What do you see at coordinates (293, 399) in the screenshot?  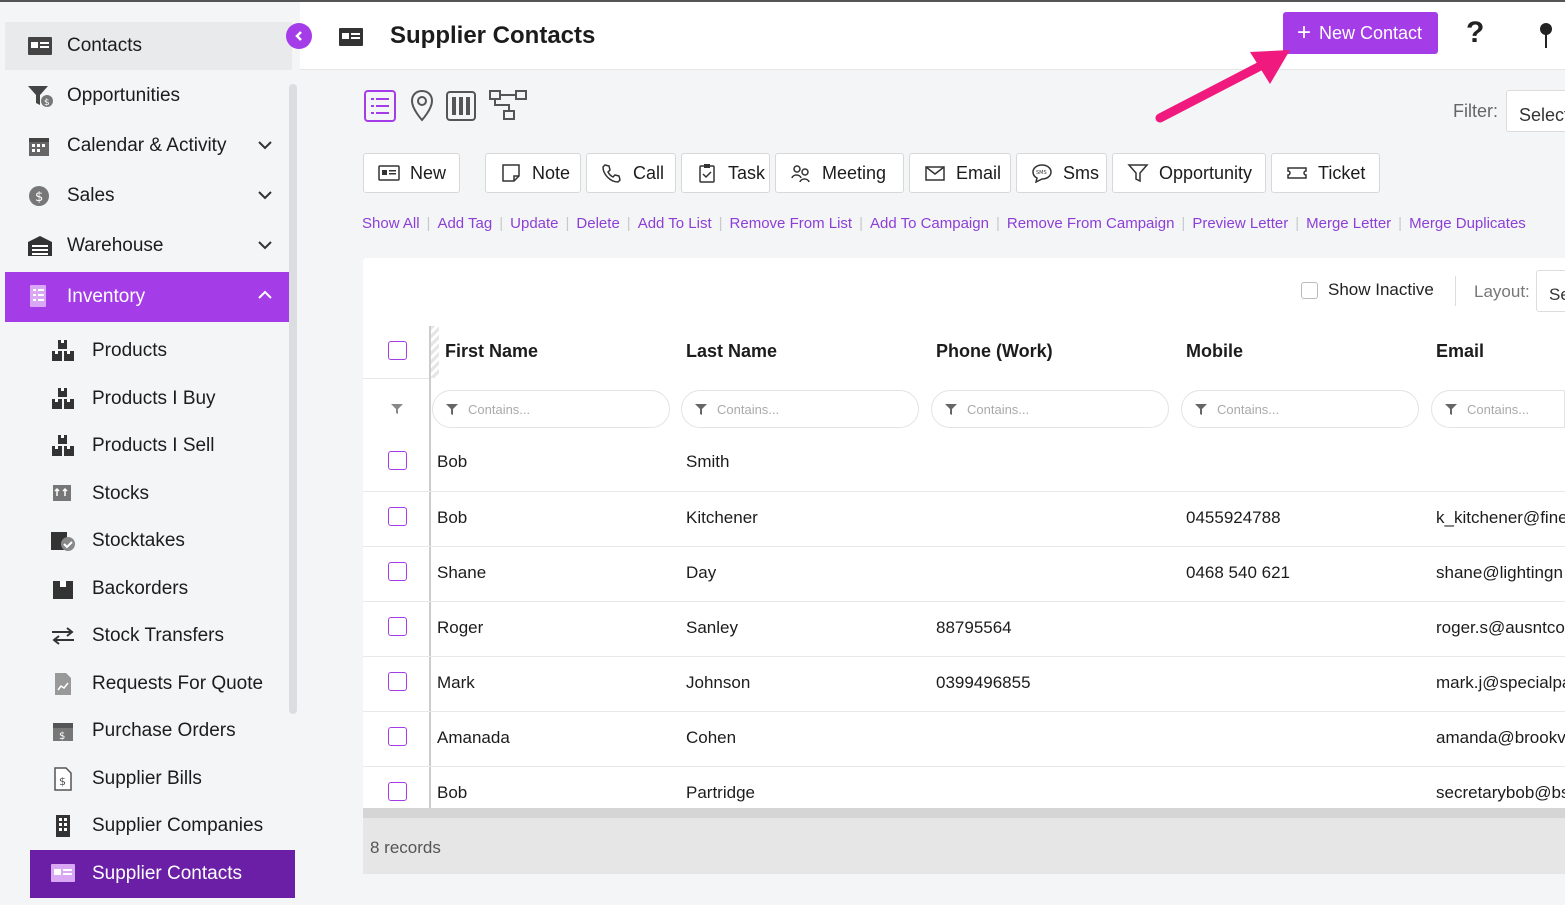 I see `sidebar-scrollbar` at bounding box center [293, 399].